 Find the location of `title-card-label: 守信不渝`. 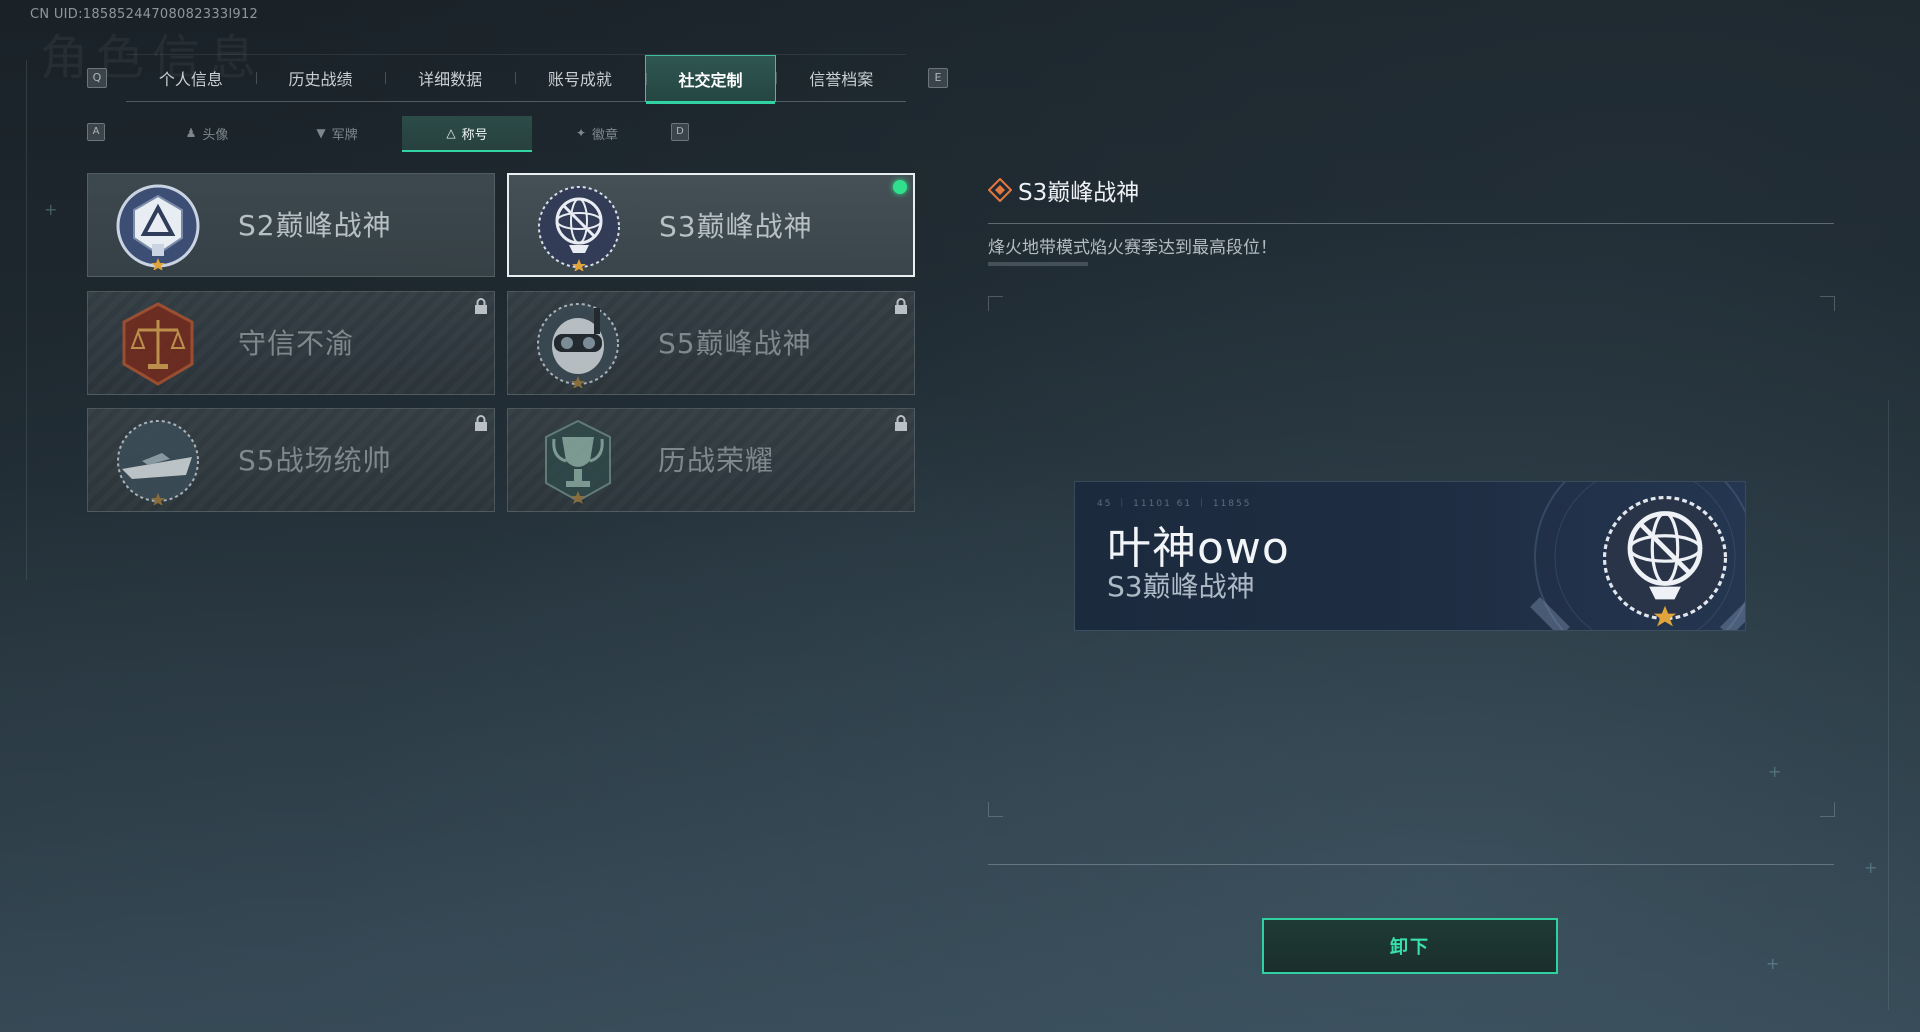

title-card-label: 守信不渝 is located at coordinates (296, 343).